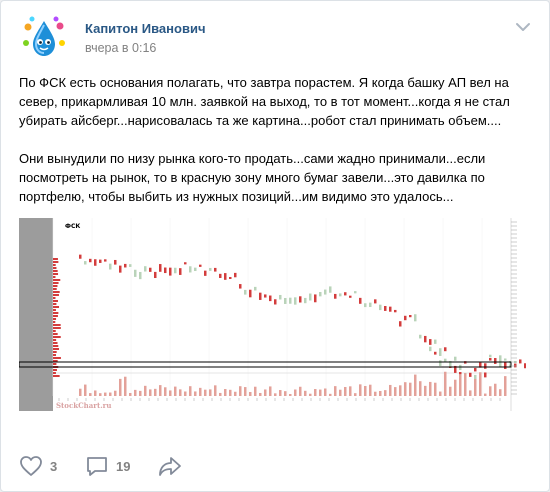 The image size is (550, 492). What do you see at coordinates (107, 466) in the screenshot?
I see `comment-button: 19` at bounding box center [107, 466].